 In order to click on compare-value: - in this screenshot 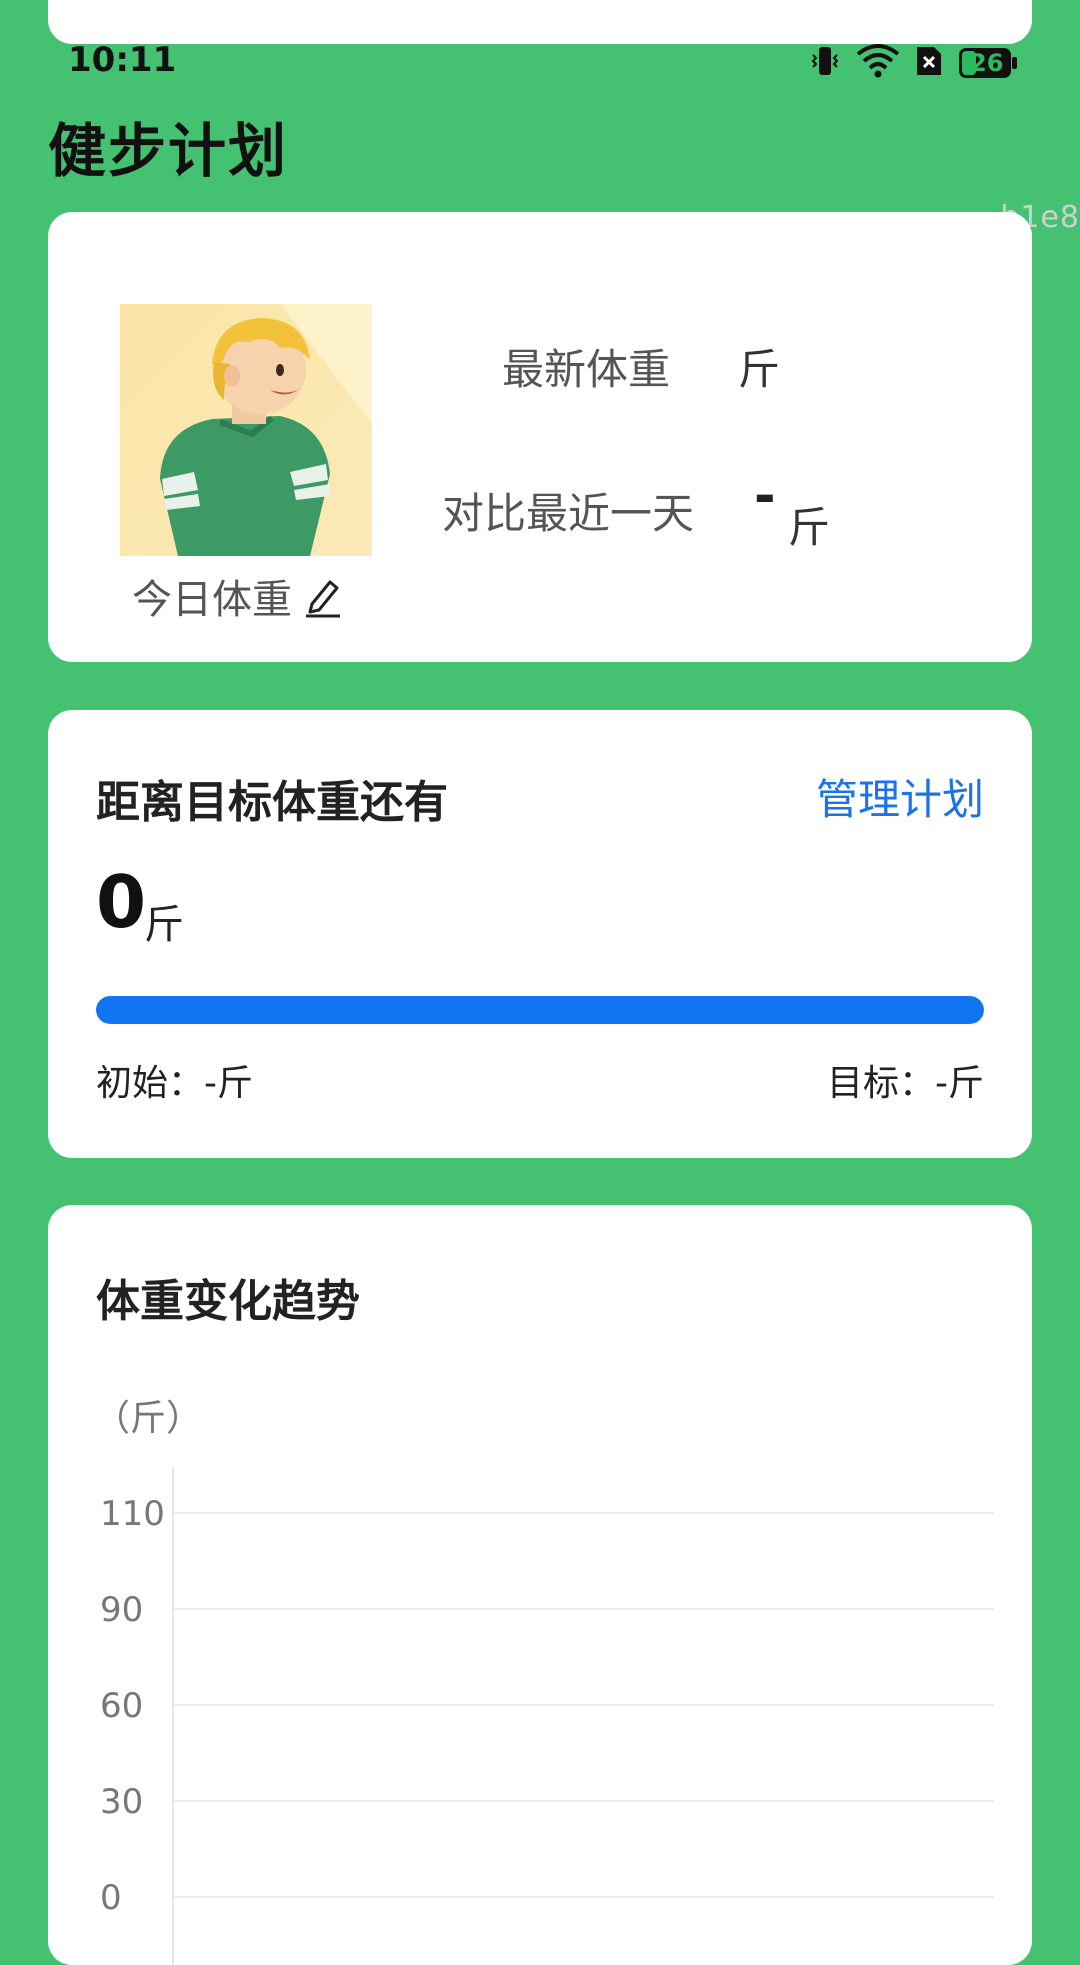, I will do `click(765, 496)`.